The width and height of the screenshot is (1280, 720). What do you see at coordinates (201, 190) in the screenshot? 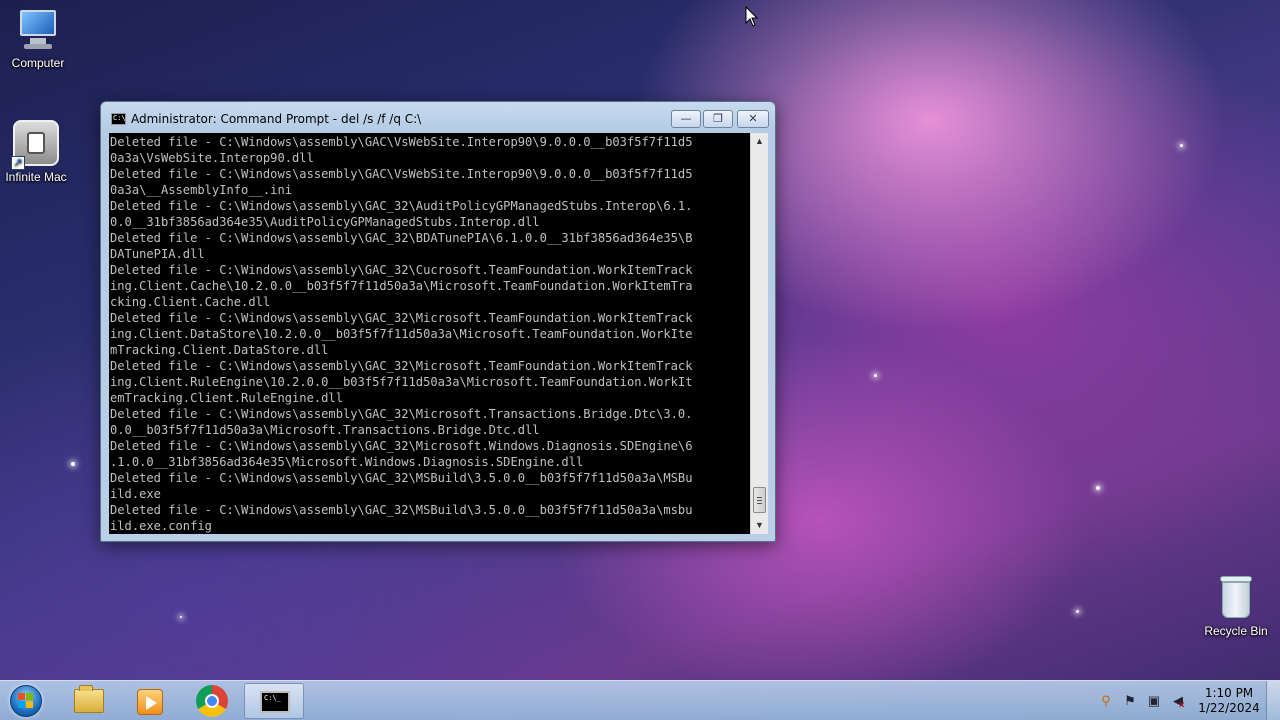
I see `console-line: 0a3a\__AssemblyInfo__.ini` at bounding box center [201, 190].